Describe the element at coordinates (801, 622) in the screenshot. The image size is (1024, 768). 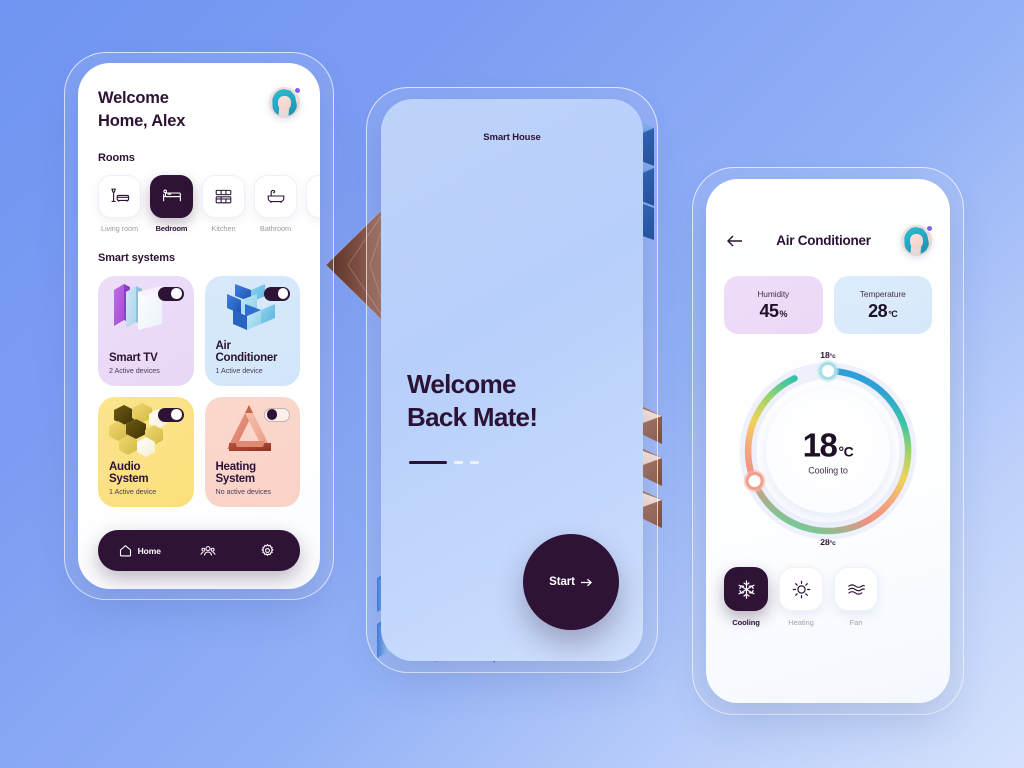
I see `mode-label: Heating` at that location.